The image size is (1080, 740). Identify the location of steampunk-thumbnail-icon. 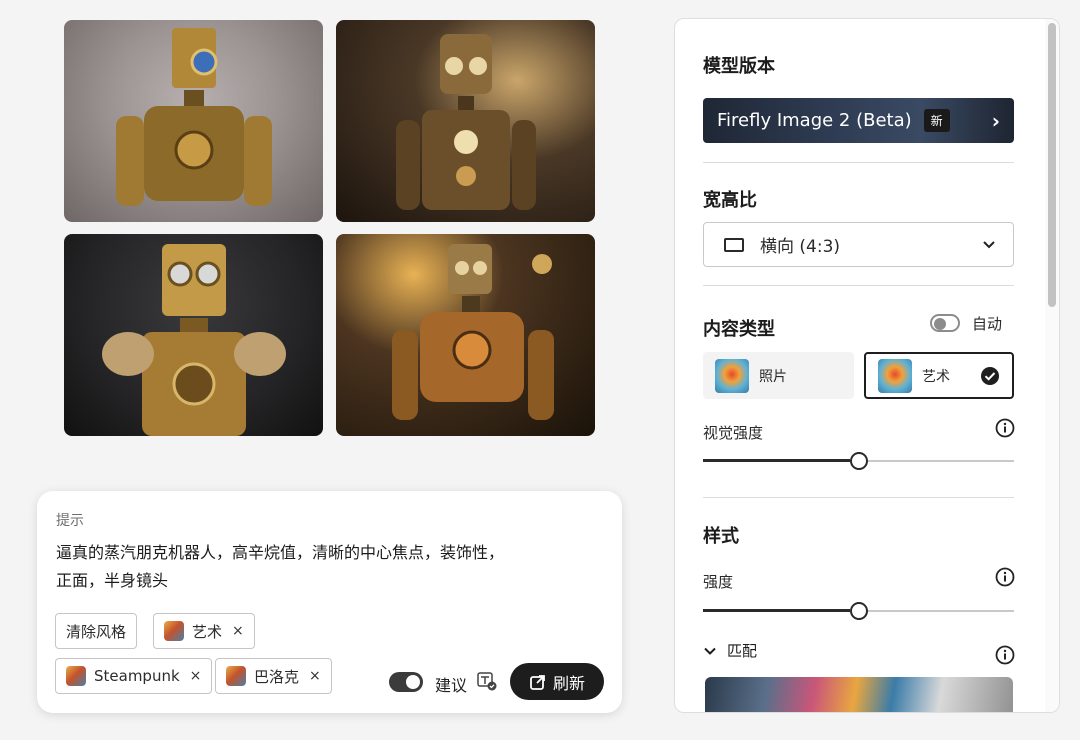
(76, 676).